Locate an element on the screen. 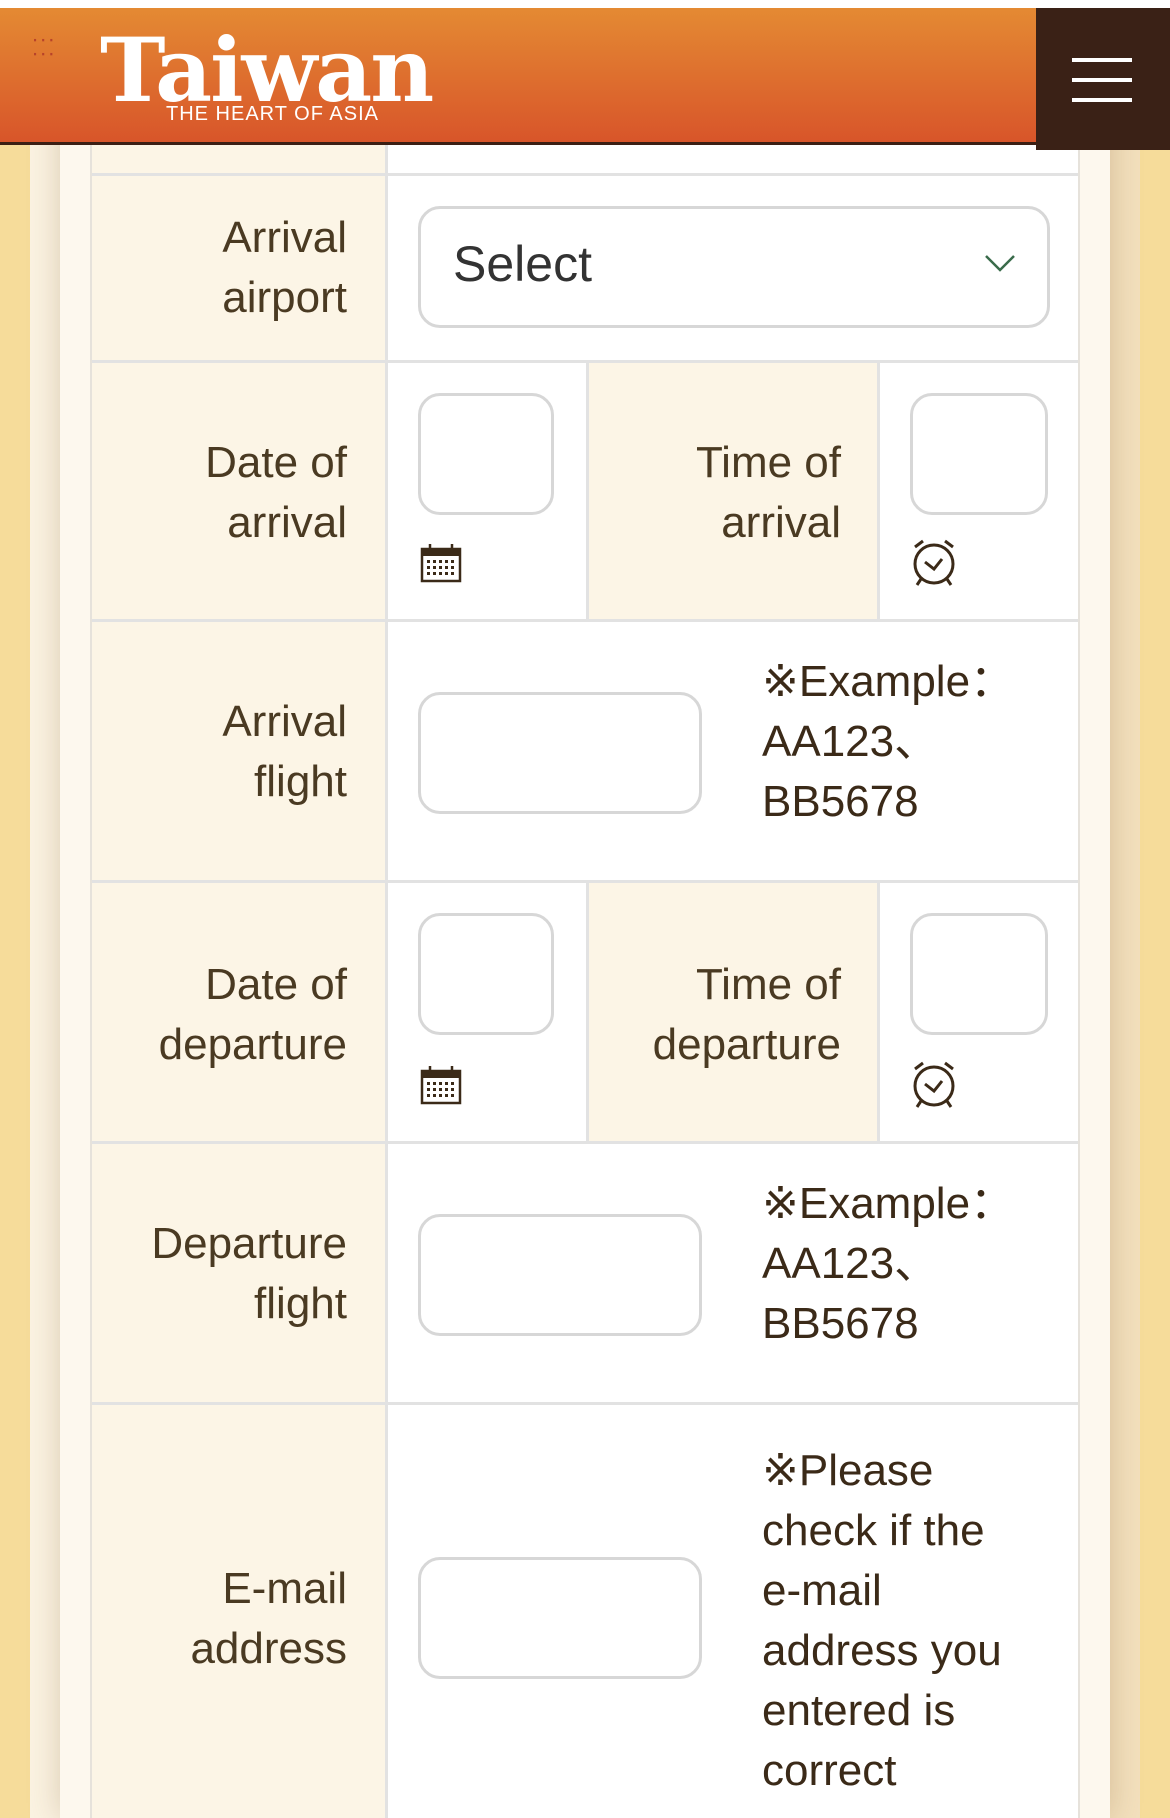 The image size is (1170, 1818). departure-flight-input is located at coordinates (560, 1275).